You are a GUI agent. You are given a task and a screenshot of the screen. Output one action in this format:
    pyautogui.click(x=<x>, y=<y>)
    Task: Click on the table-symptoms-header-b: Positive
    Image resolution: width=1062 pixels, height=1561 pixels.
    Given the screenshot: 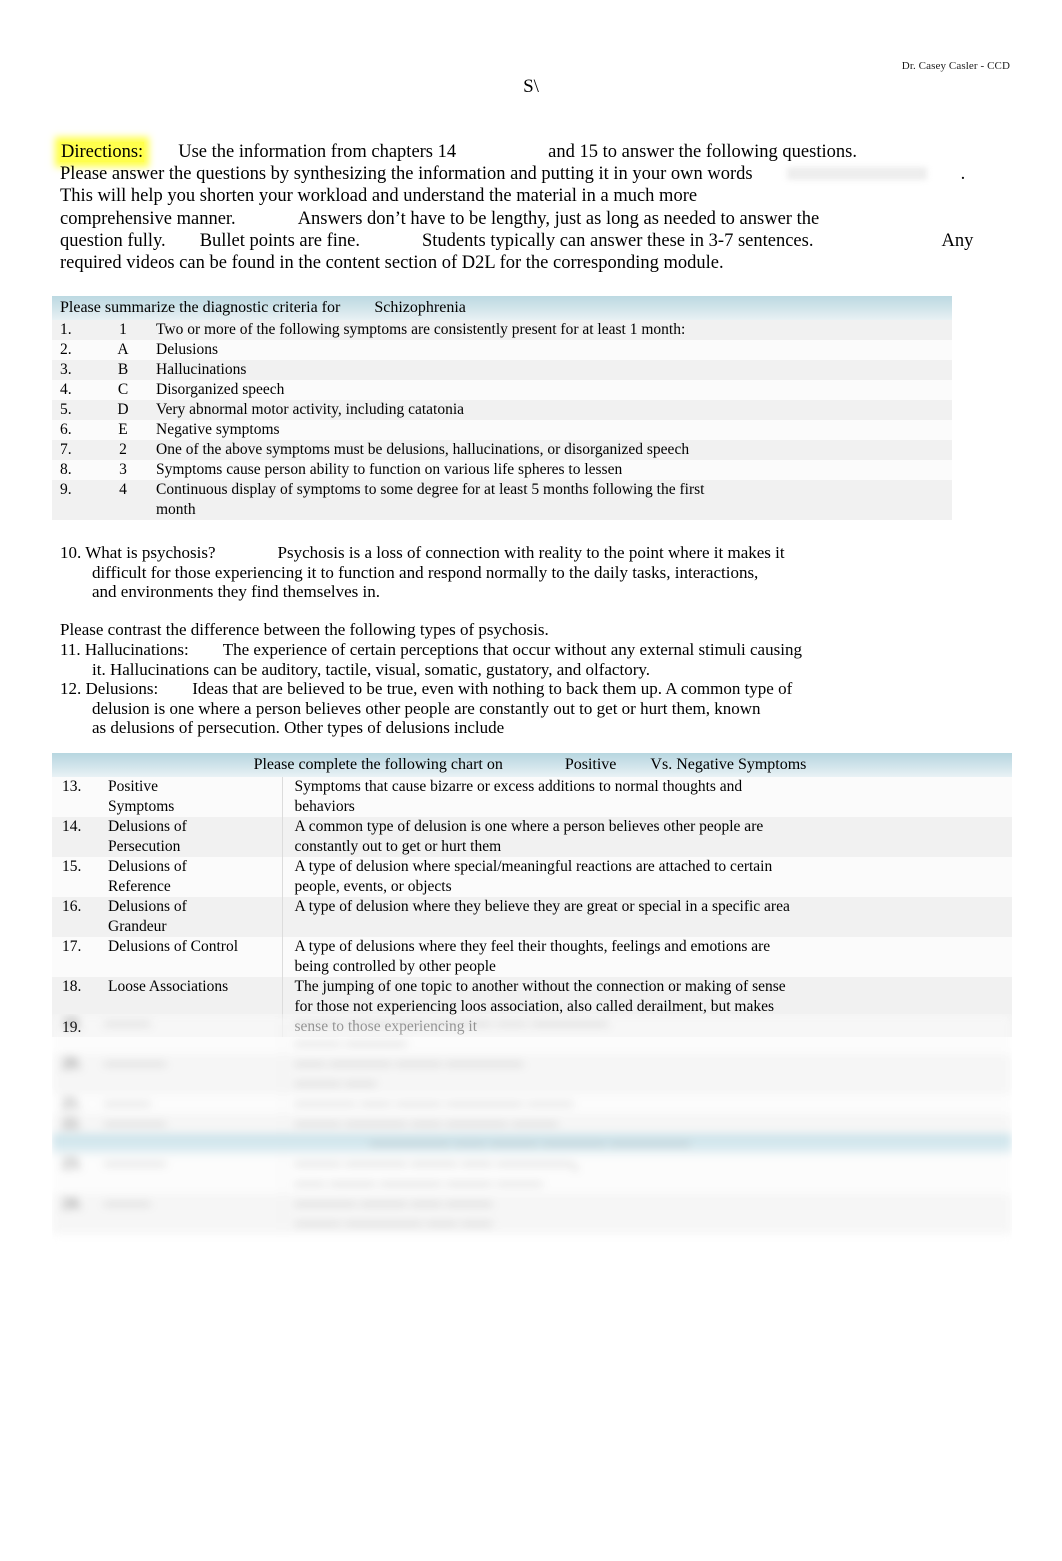 What is the action you would take?
    pyautogui.click(x=590, y=764)
    